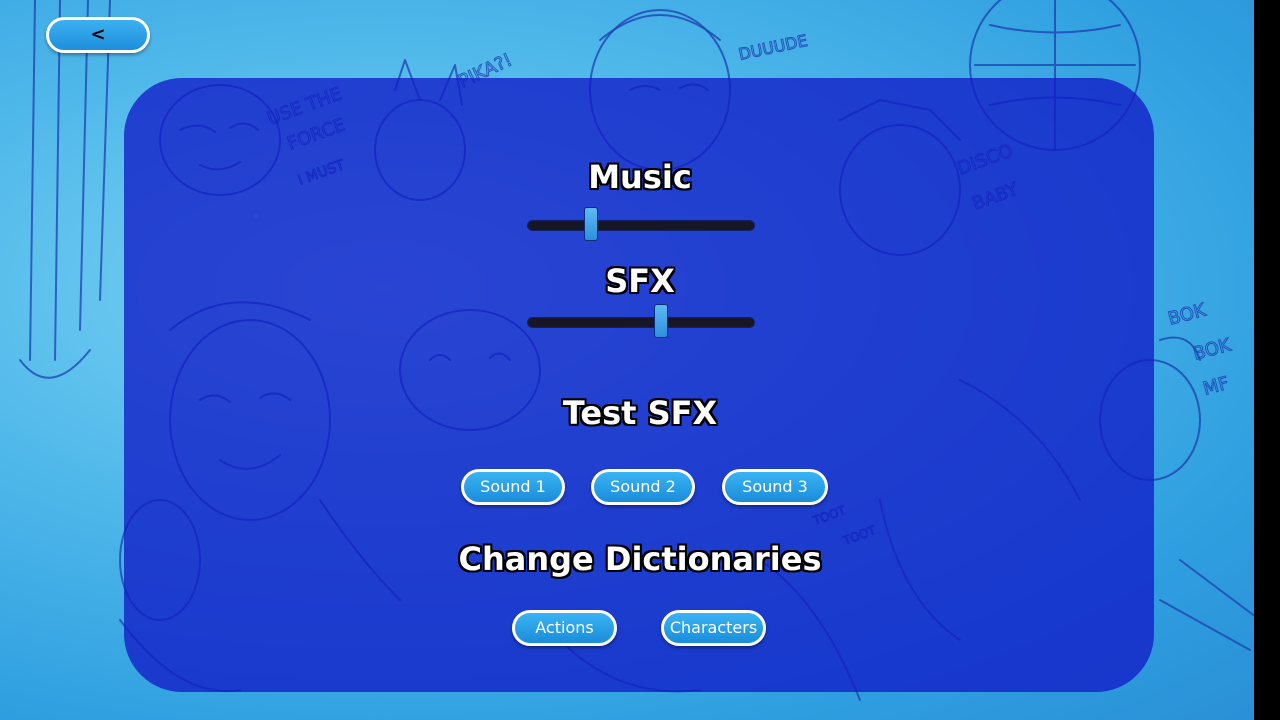  I want to click on sfx-label: SFX, so click(640, 281).